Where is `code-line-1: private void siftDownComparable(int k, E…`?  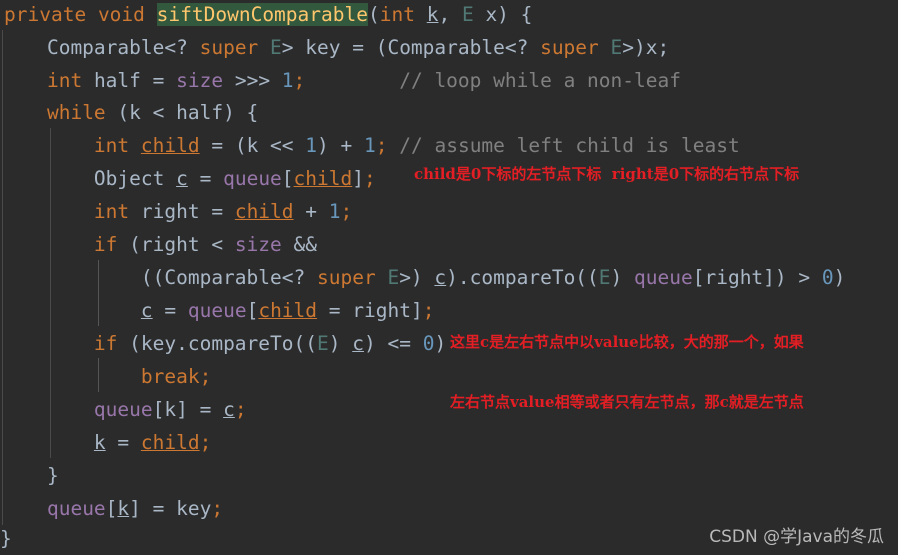 code-line-1: private void siftDownComparable(int k, E… is located at coordinates (449, 15).